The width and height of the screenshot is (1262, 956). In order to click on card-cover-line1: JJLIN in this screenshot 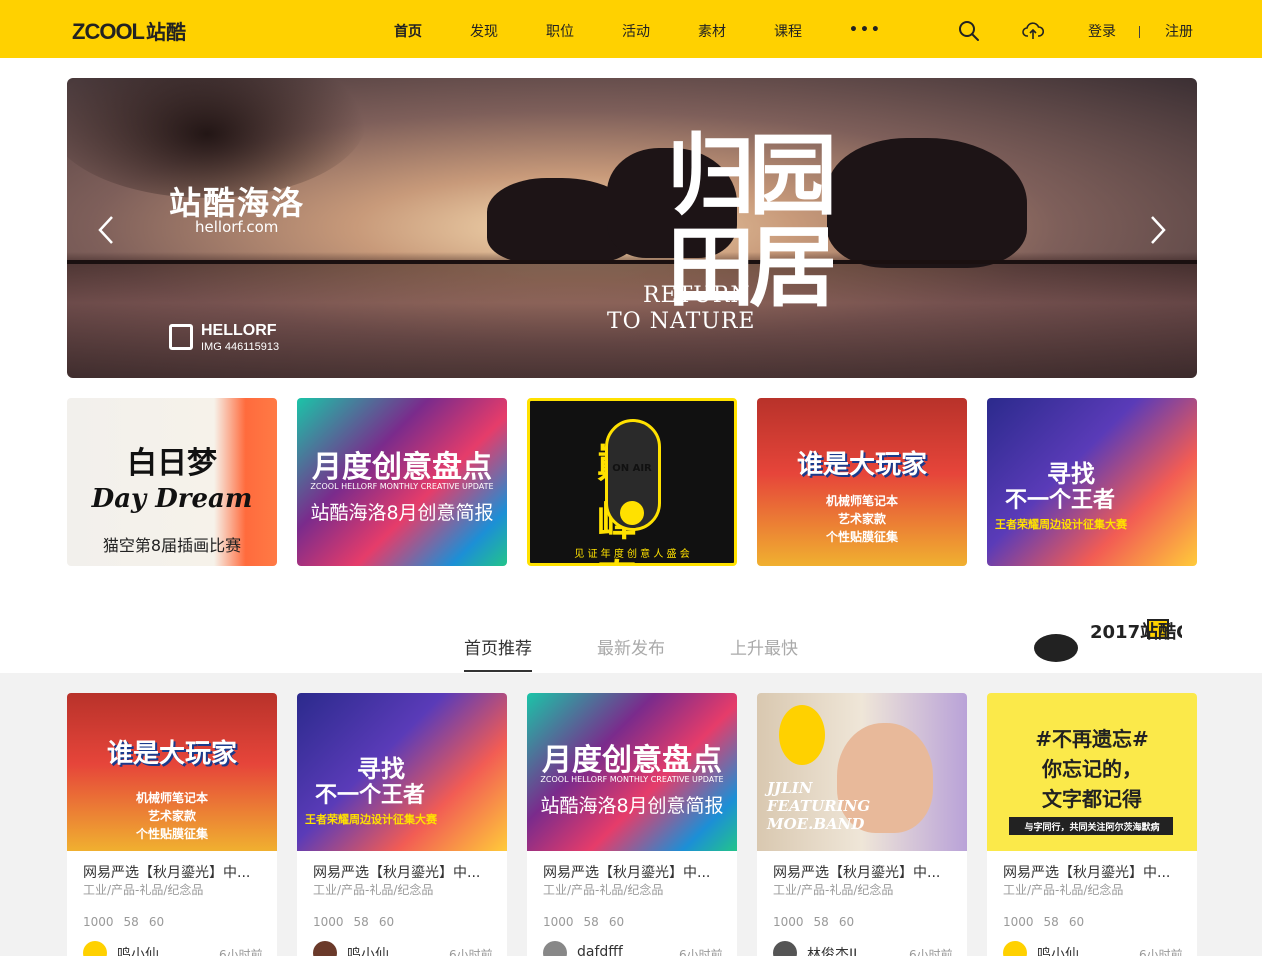, I will do `click(790, 788)`.